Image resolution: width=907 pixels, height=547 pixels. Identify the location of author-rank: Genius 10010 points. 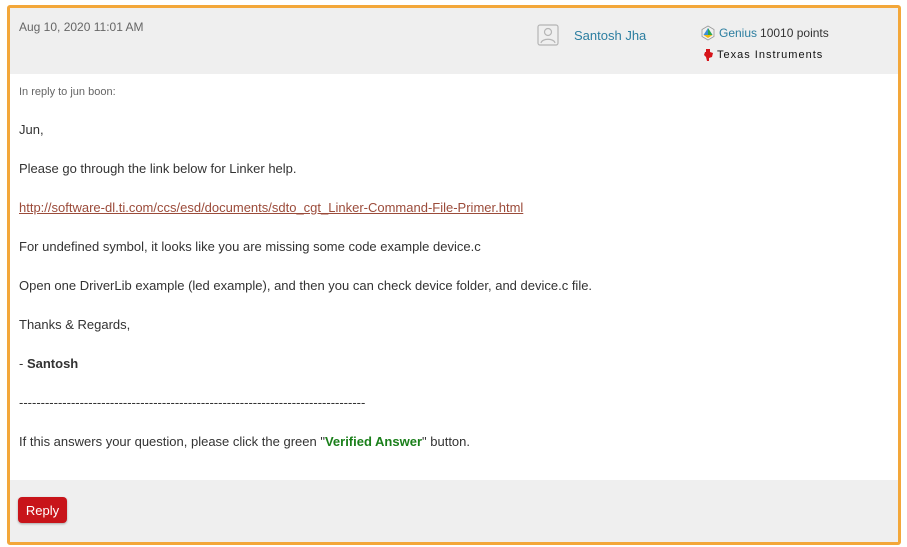
(764, 33).